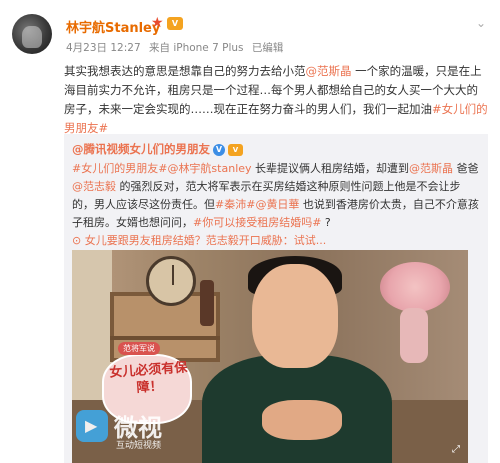  Describe the element at coordinates (207, 303) in the screenshot. I see `bottle` at that location.